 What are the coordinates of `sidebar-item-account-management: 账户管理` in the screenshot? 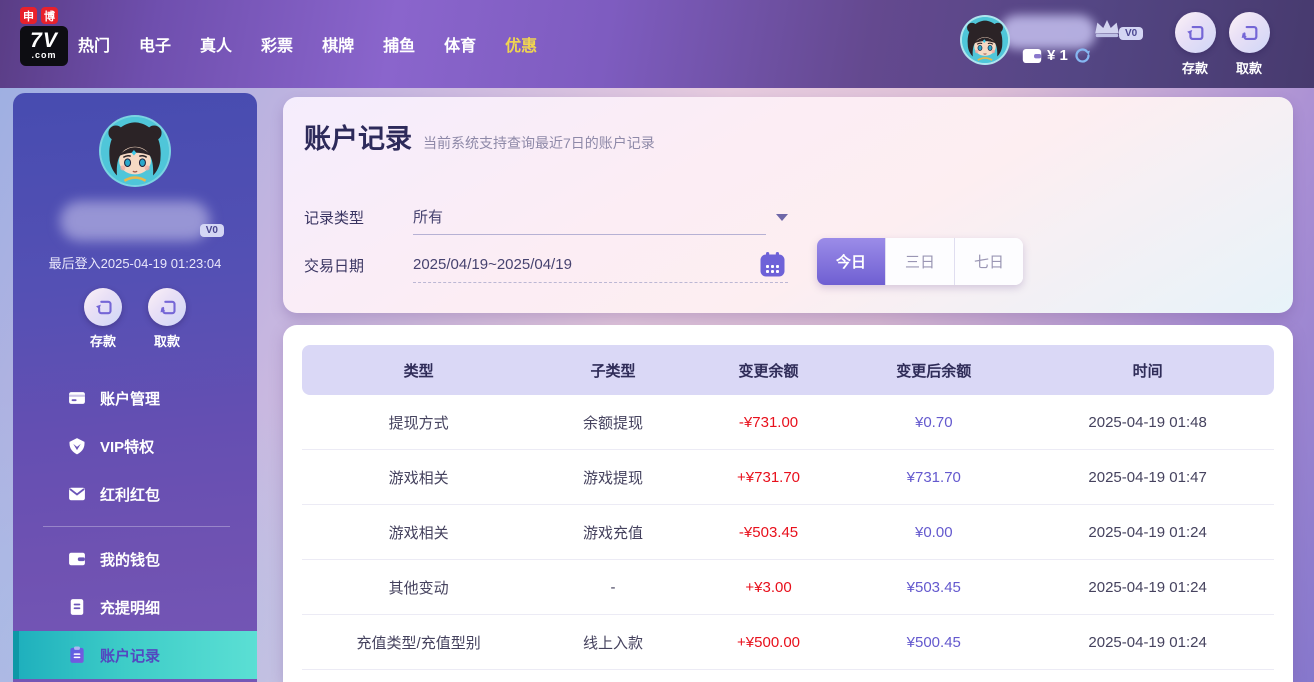 It's located at (135, 398).